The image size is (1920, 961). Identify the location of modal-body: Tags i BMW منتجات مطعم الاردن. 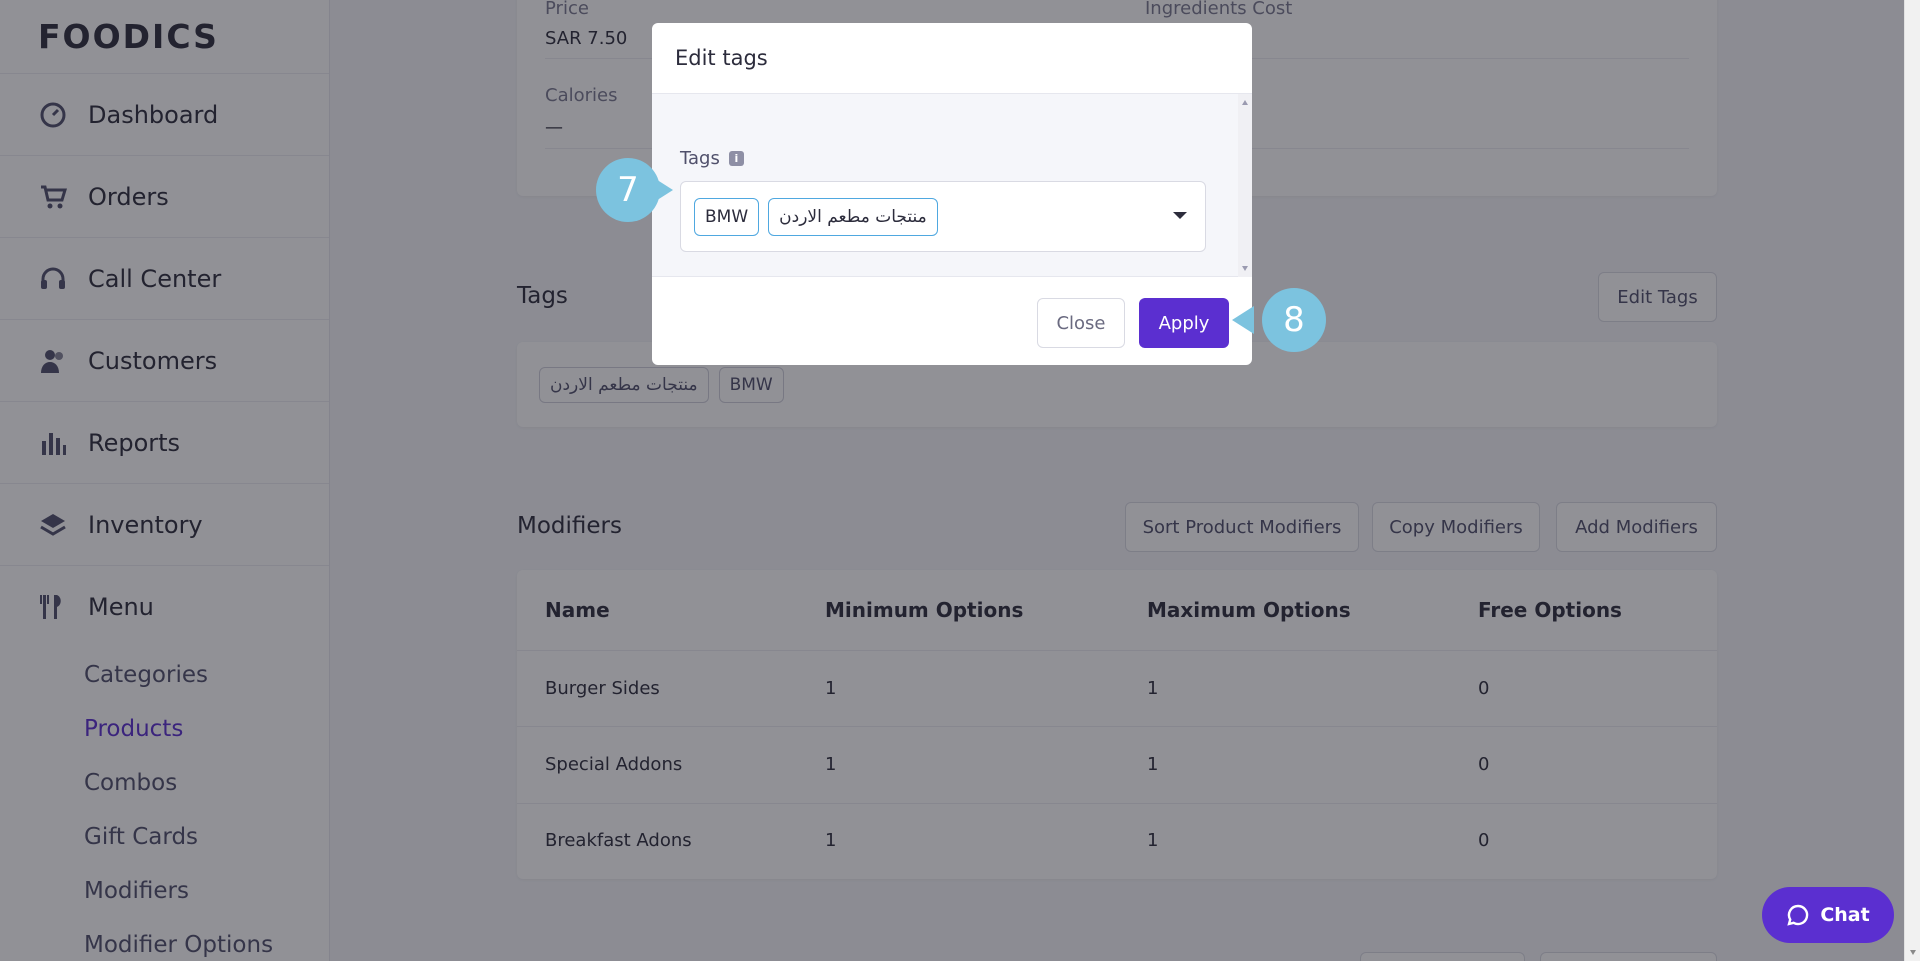
(952, 185).